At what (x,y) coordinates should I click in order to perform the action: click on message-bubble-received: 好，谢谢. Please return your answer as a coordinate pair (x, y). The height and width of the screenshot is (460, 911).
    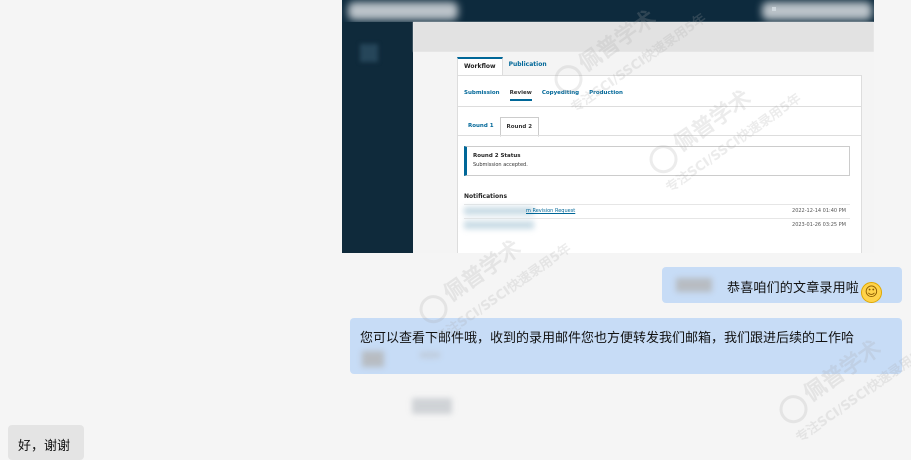
    Looking at the image, I should click on (46, 442).